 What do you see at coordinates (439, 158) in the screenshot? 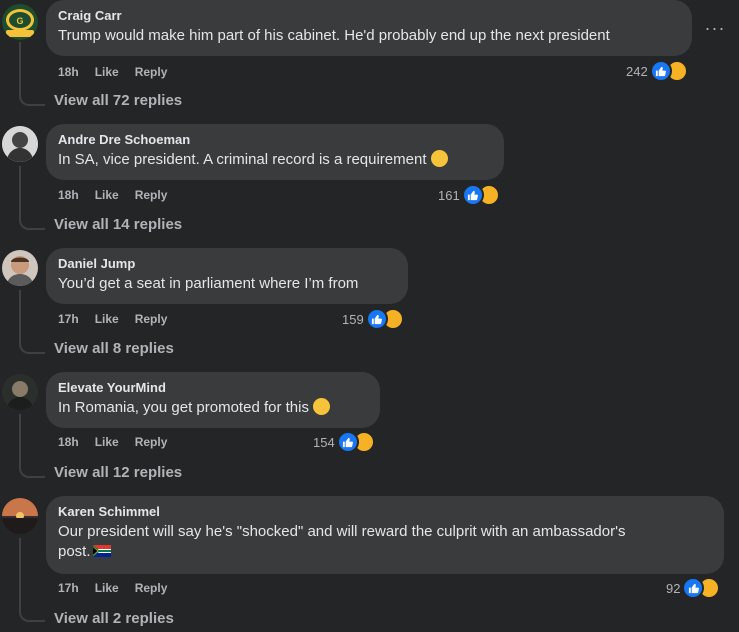
I see `thinking-face-emoji` at bounding box center [439, 158].